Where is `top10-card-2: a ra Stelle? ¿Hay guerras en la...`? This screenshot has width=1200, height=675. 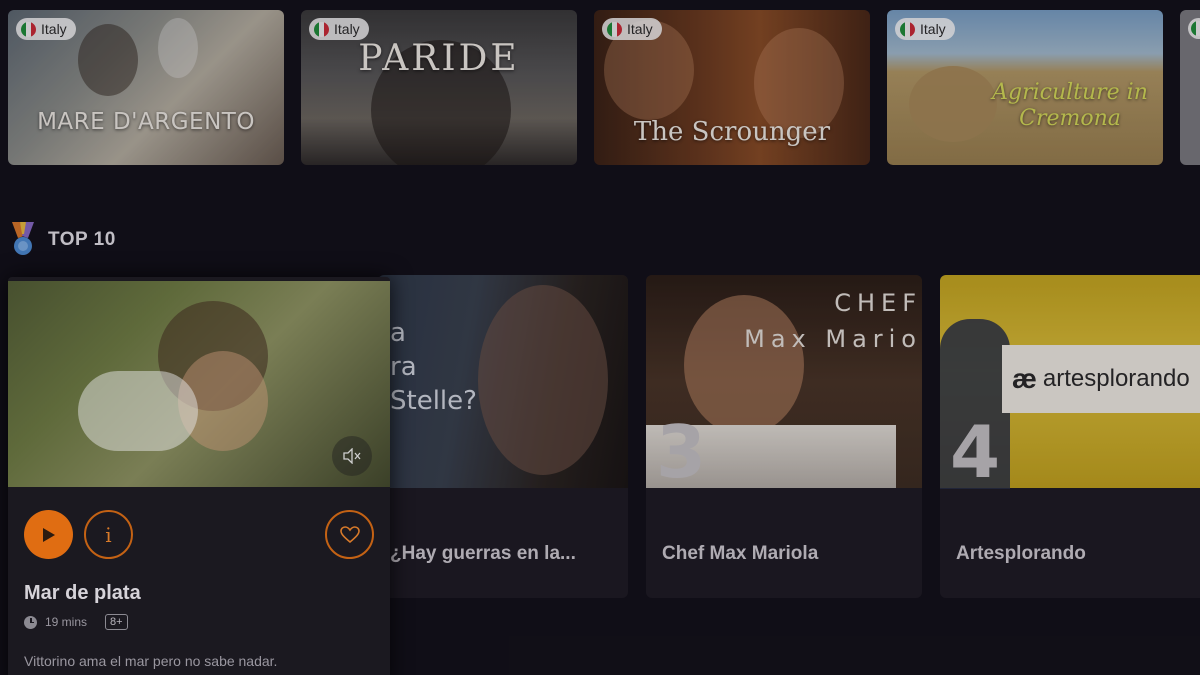 top10-card-2: a ra Stelle? ¿Hay guerras en la... is located at coordinates (503, 436).